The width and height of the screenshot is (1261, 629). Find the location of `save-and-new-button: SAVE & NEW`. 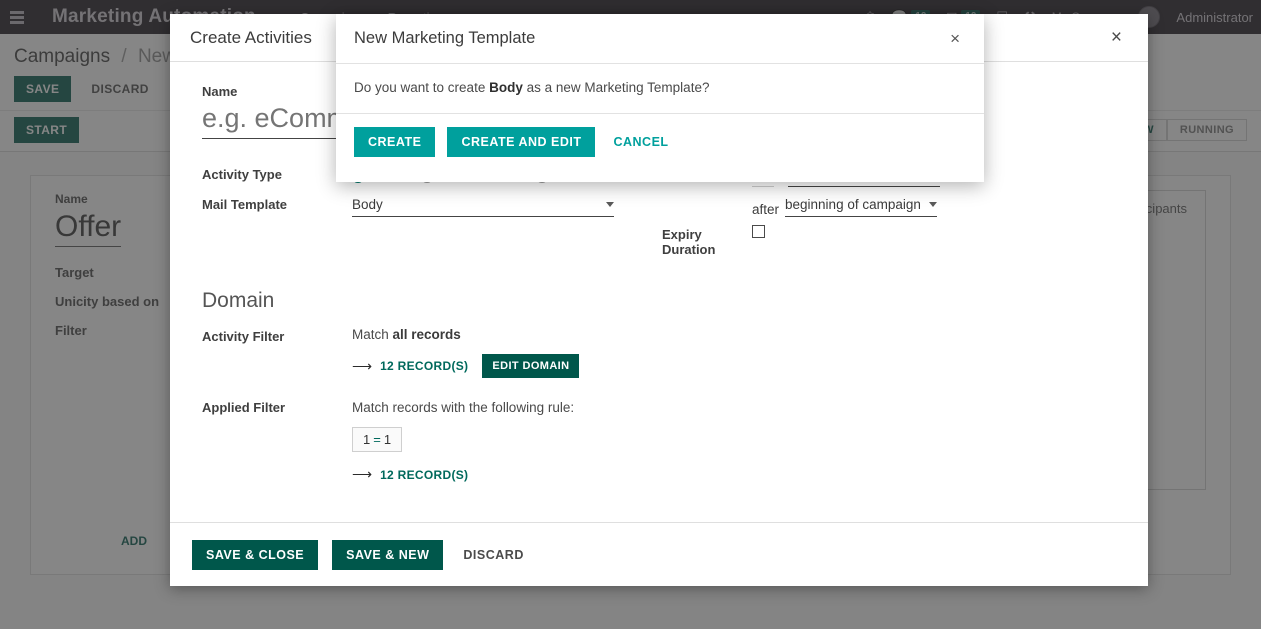

save-and-new-button: SAVE & NEW is located at coordinates (388, 554).